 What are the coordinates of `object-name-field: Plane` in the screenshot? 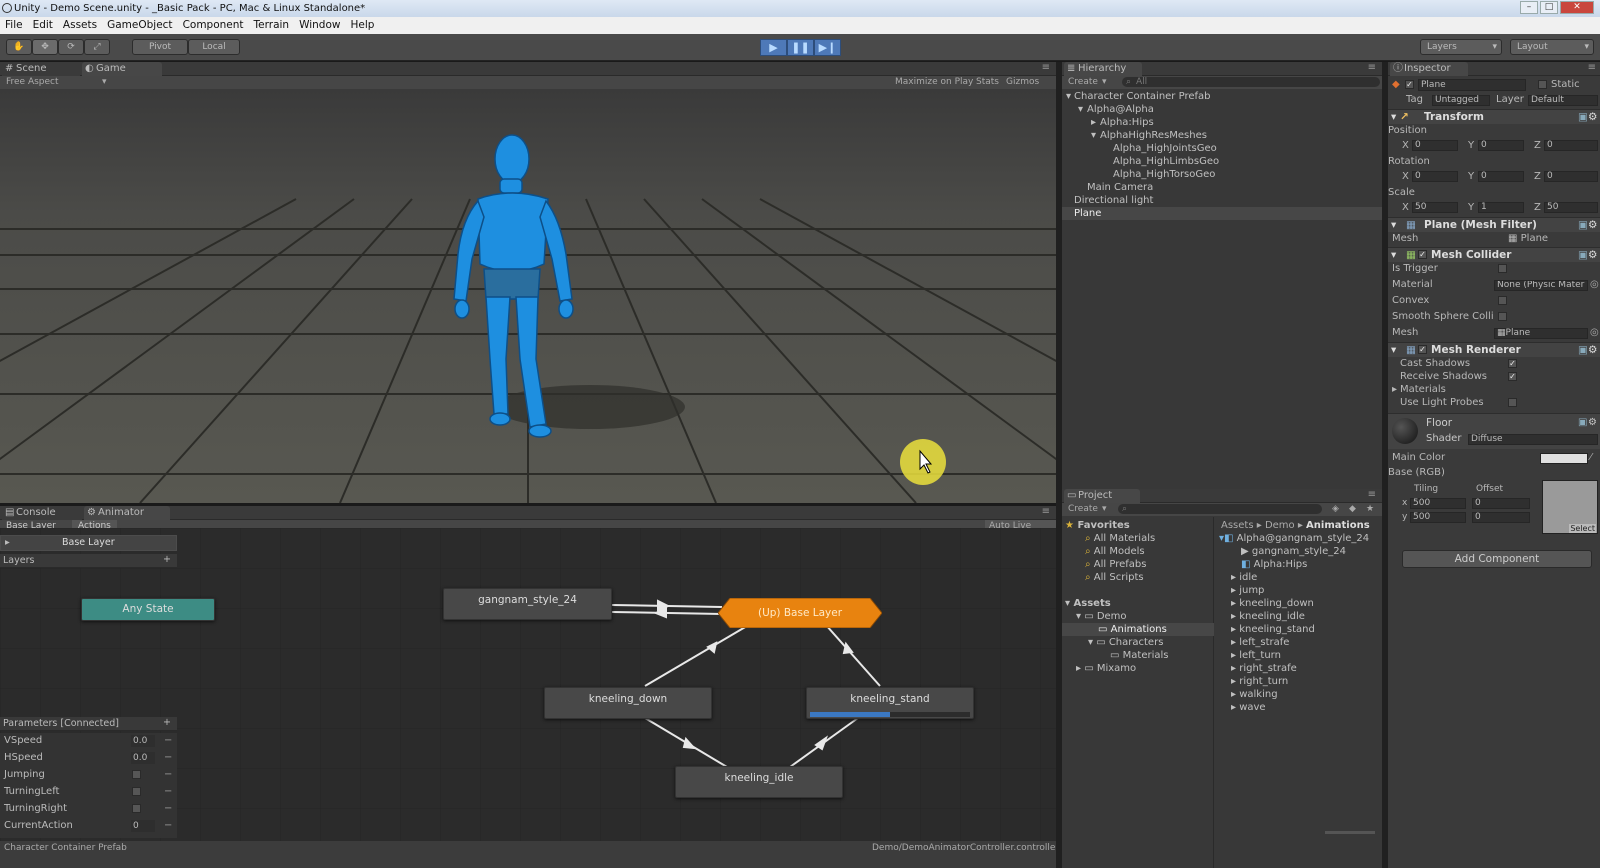 It's located at (1472, 85).